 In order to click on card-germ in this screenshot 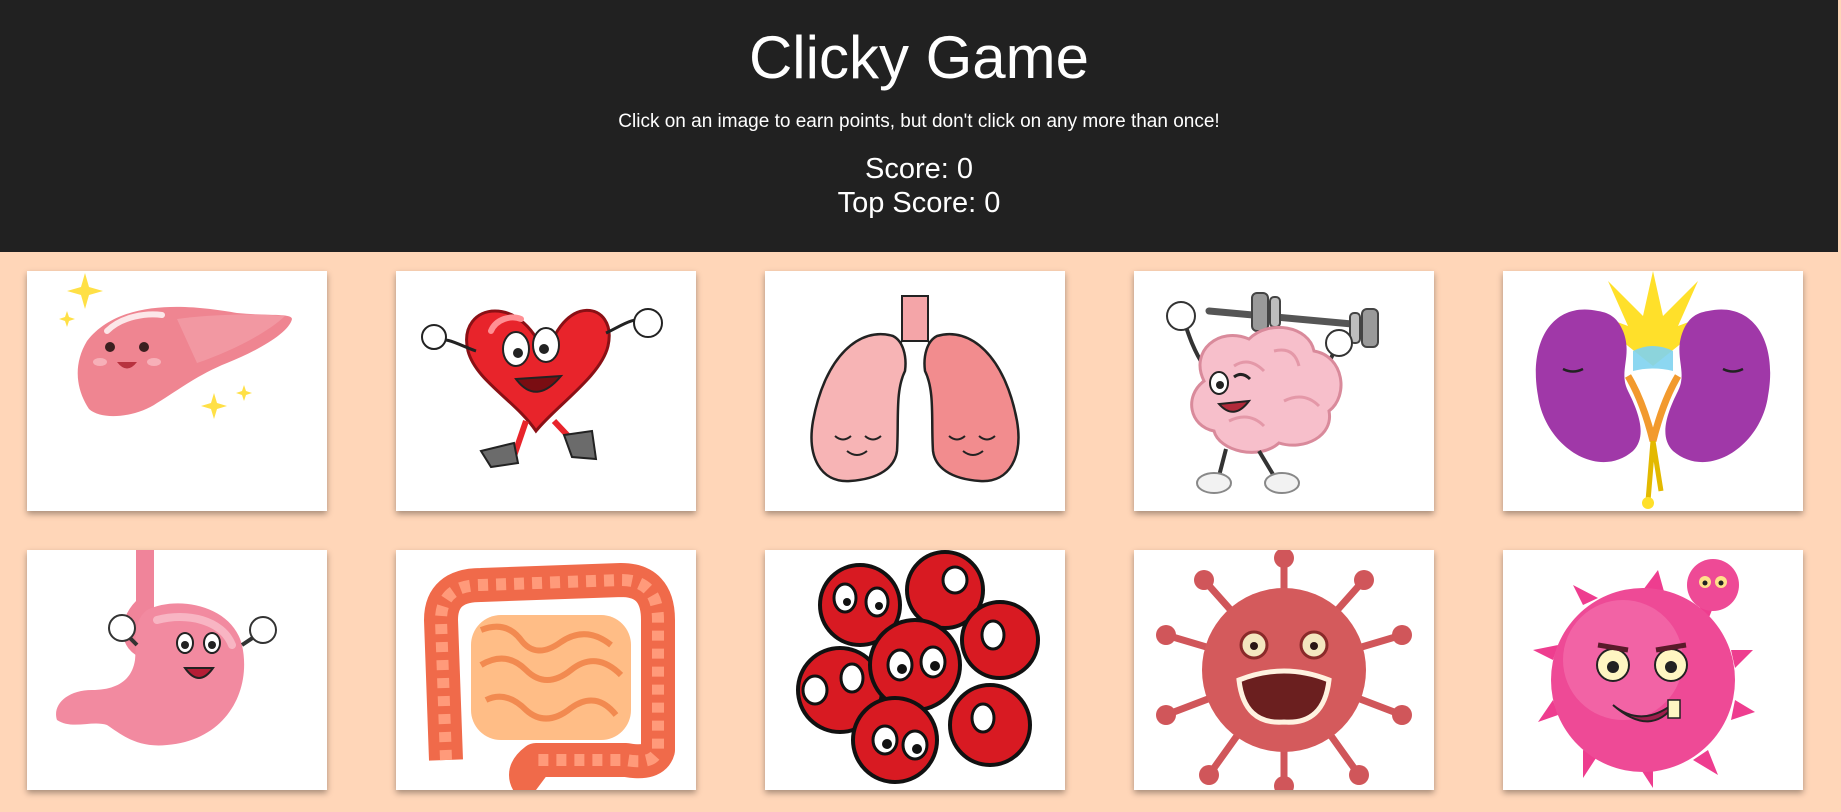, I will do `click(1653, 670)`.